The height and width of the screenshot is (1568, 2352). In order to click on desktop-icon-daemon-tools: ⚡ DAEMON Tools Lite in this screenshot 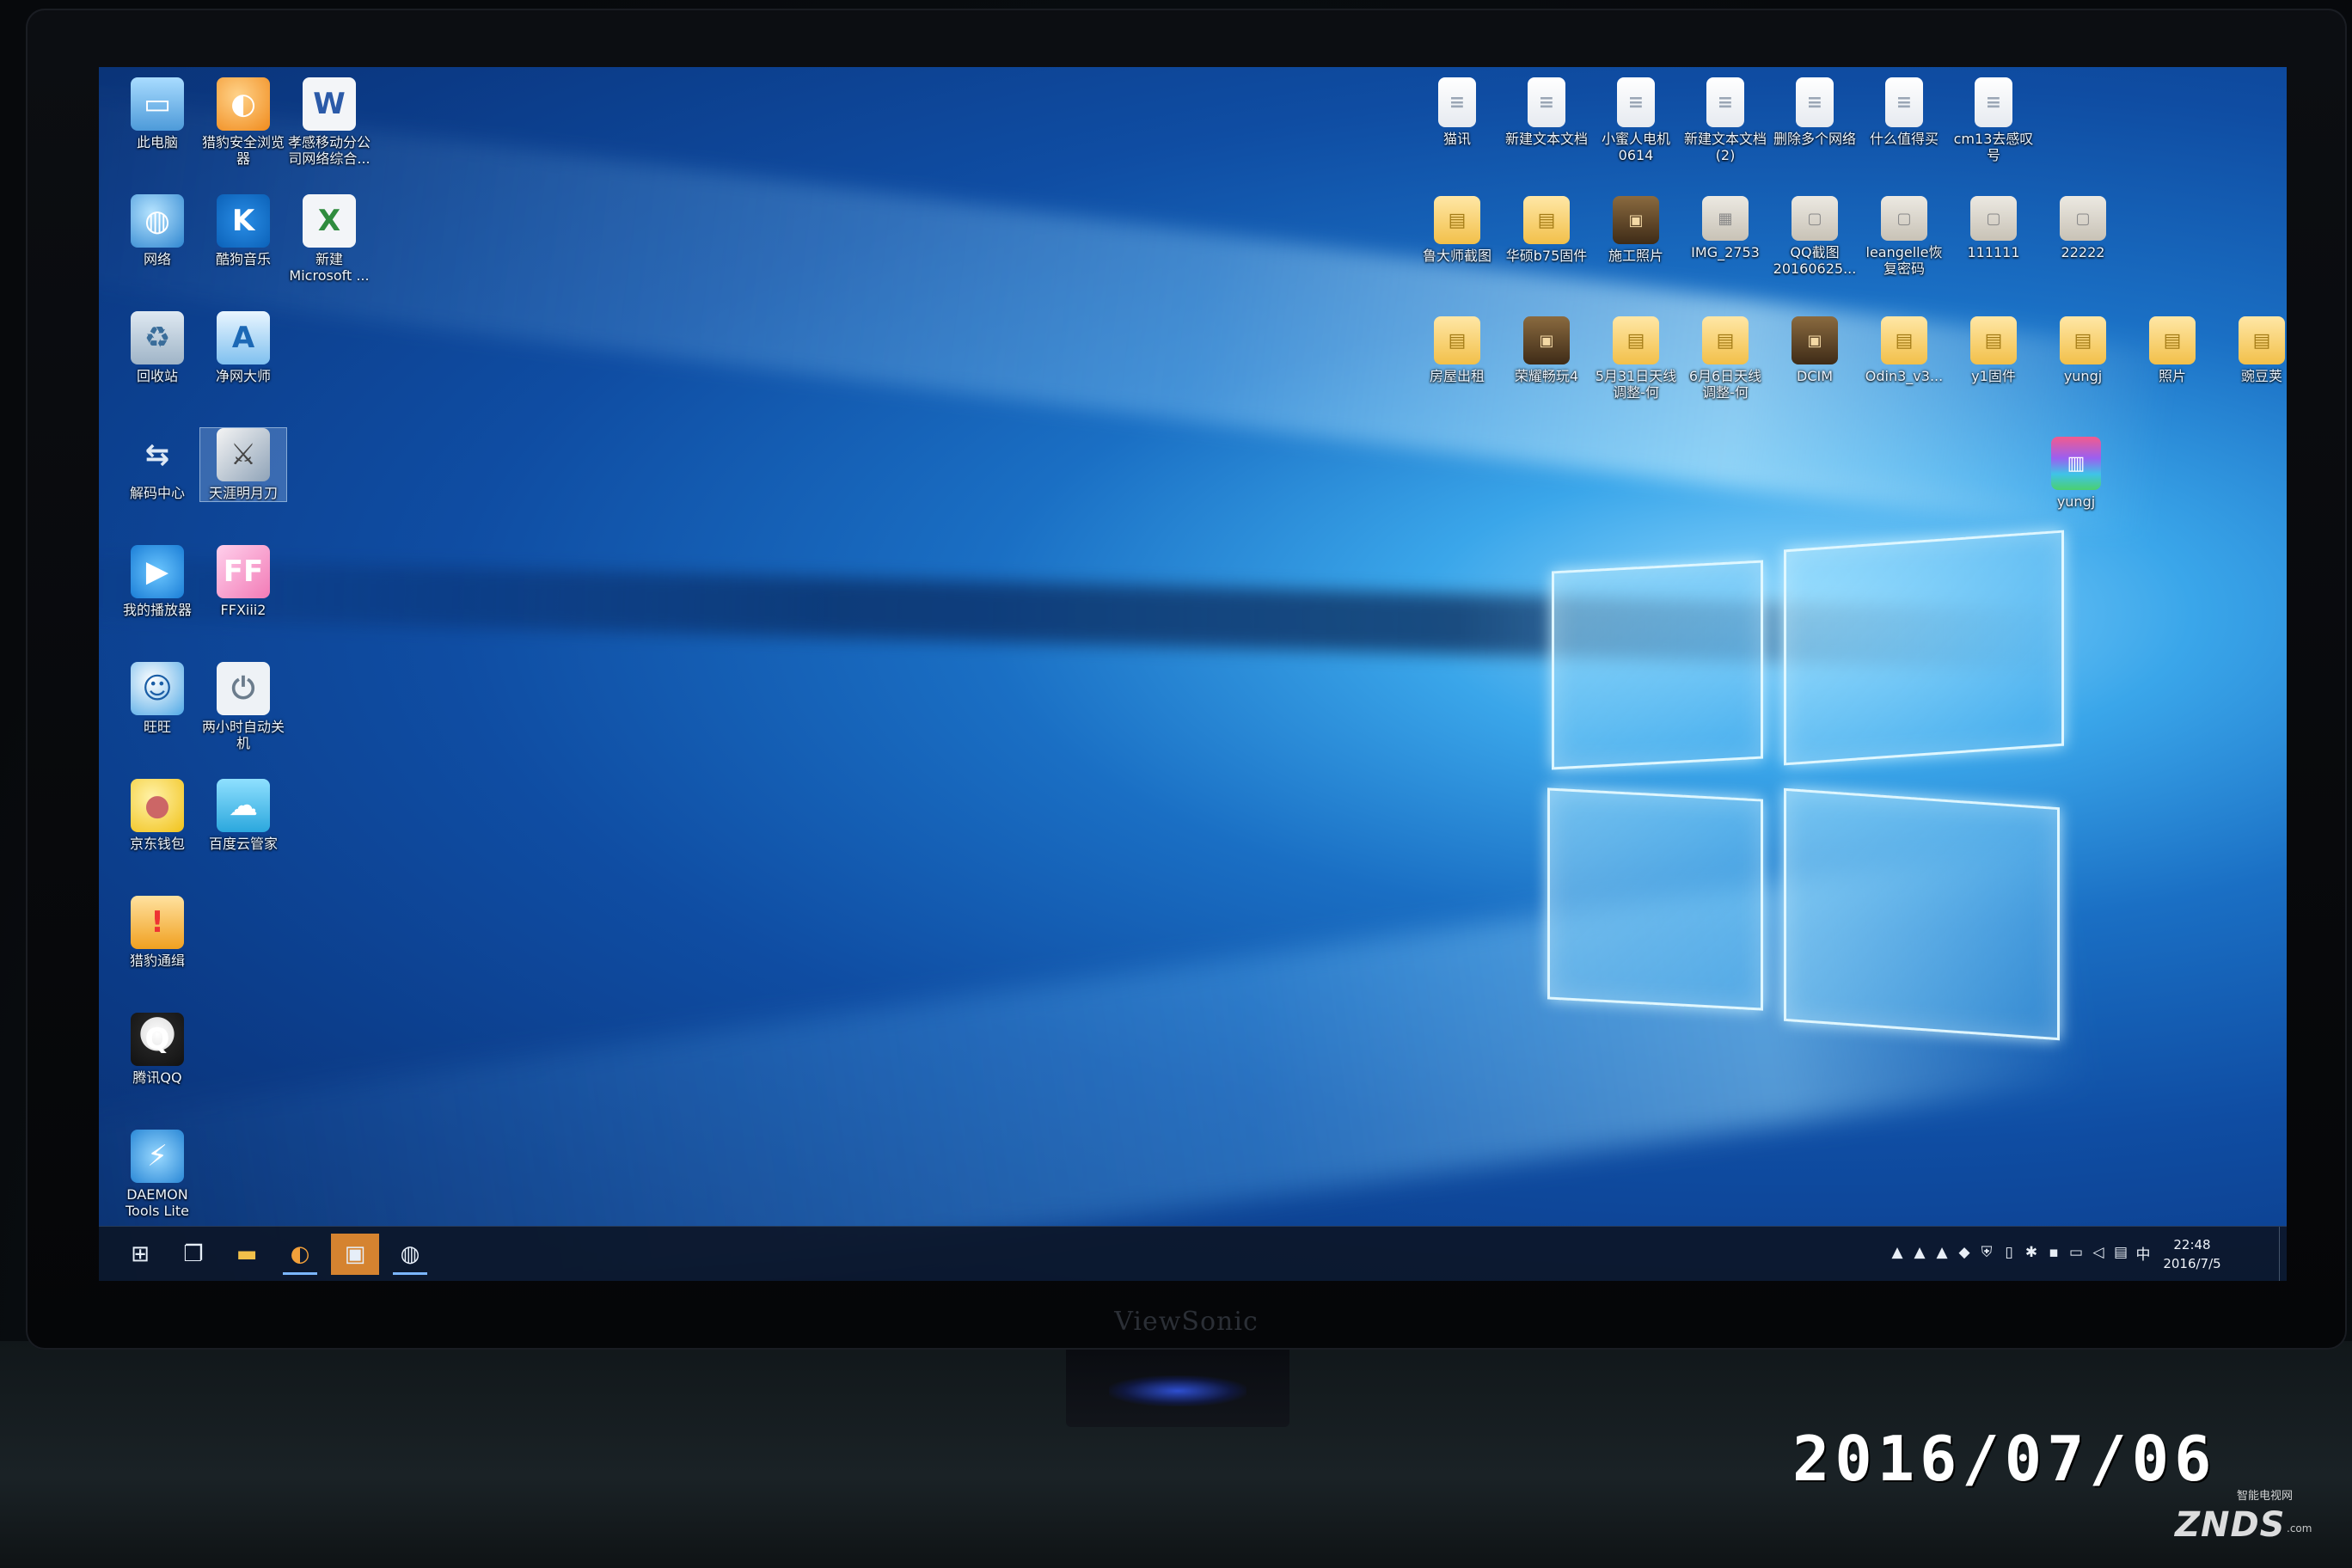, I will do `click(157, 1174)`.